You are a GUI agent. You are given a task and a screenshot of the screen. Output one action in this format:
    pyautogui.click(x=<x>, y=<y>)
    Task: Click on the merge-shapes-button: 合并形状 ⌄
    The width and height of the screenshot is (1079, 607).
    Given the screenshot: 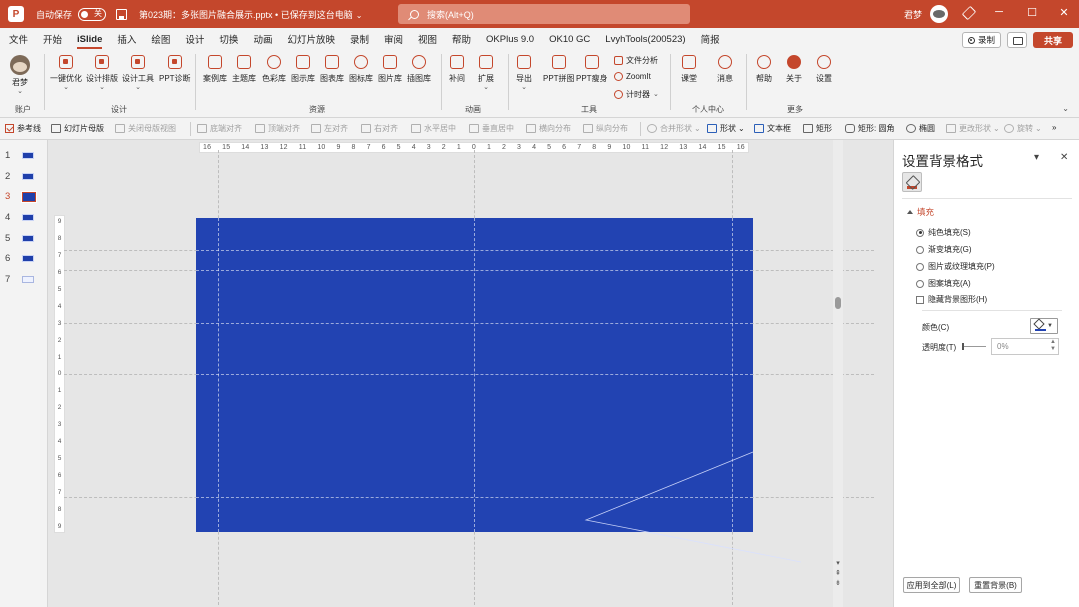 What is the action you would take?
    pyautogui.click(x=674, y=128)
    